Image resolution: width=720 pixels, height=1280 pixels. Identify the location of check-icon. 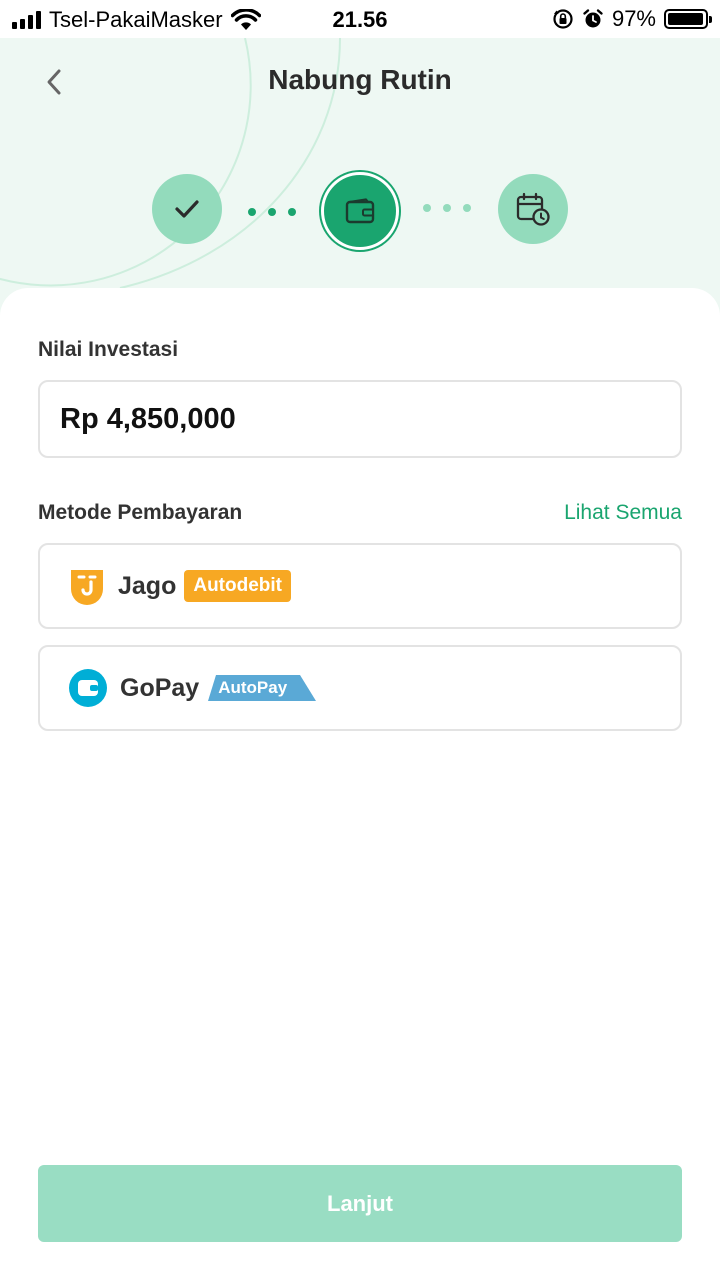
(187, 209).